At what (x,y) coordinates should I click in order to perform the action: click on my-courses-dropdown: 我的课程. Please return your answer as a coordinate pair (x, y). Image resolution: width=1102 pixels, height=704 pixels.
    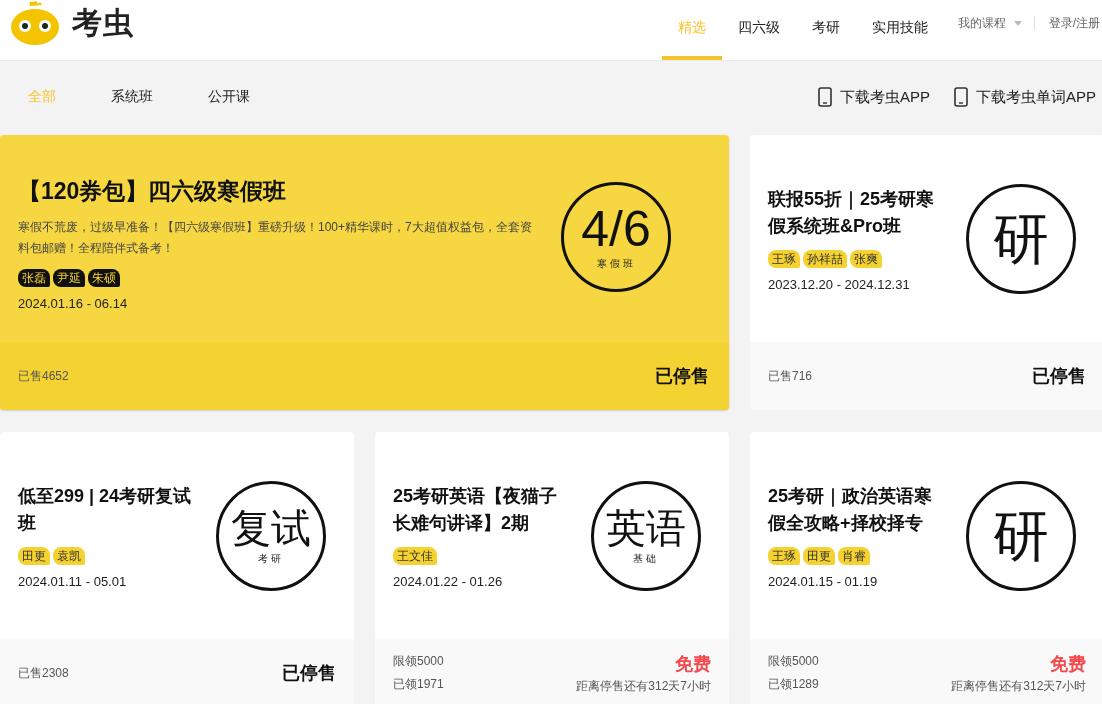
    Looking at the image, I should click on (989, 23).